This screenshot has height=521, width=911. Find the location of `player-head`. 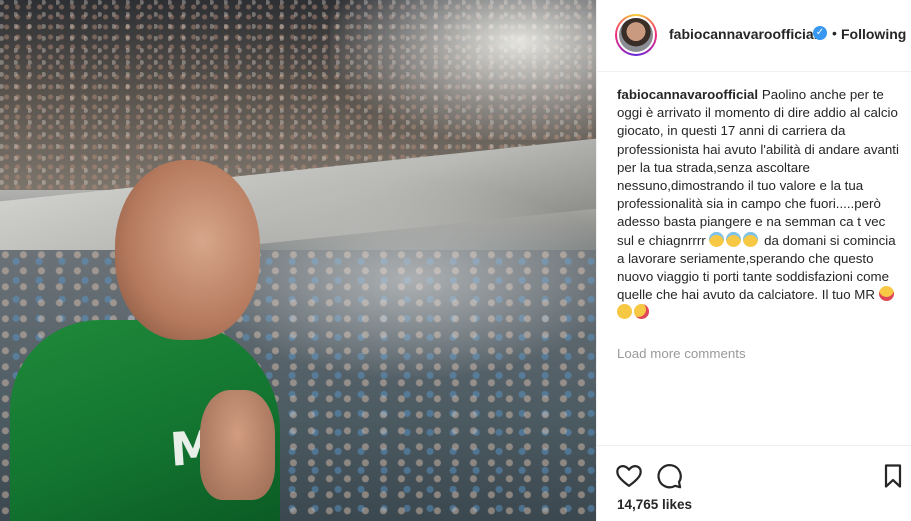

player-head is located at coordinates (187, 250).